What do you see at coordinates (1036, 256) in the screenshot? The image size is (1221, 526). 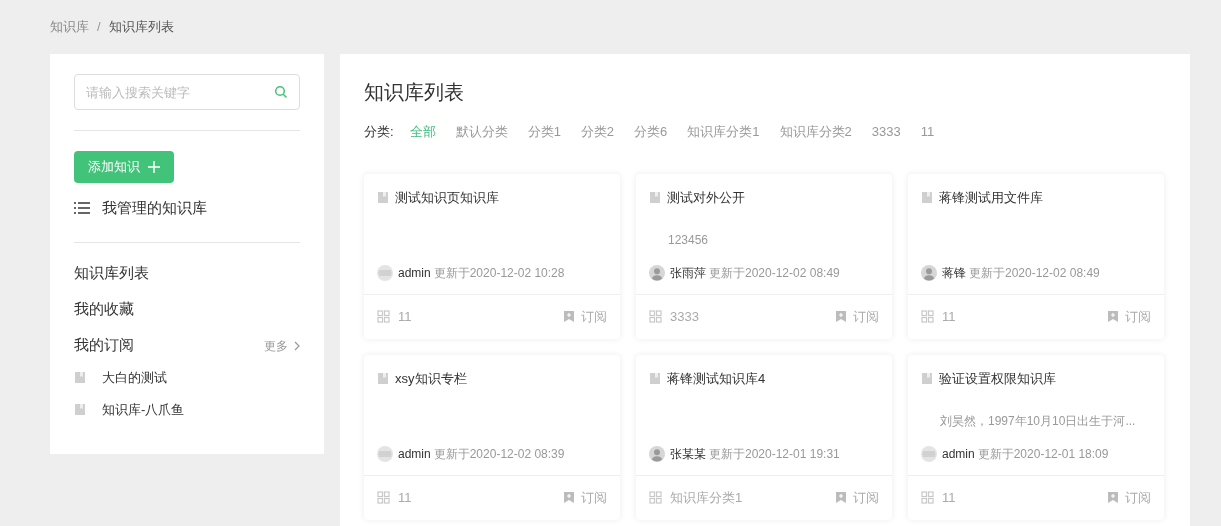 I see `knowledge-card: 蒋锋测试用文件库 蒋锋 更新于2020-12-02 08:49 11 订阅` at bounding box center [1036, 256].